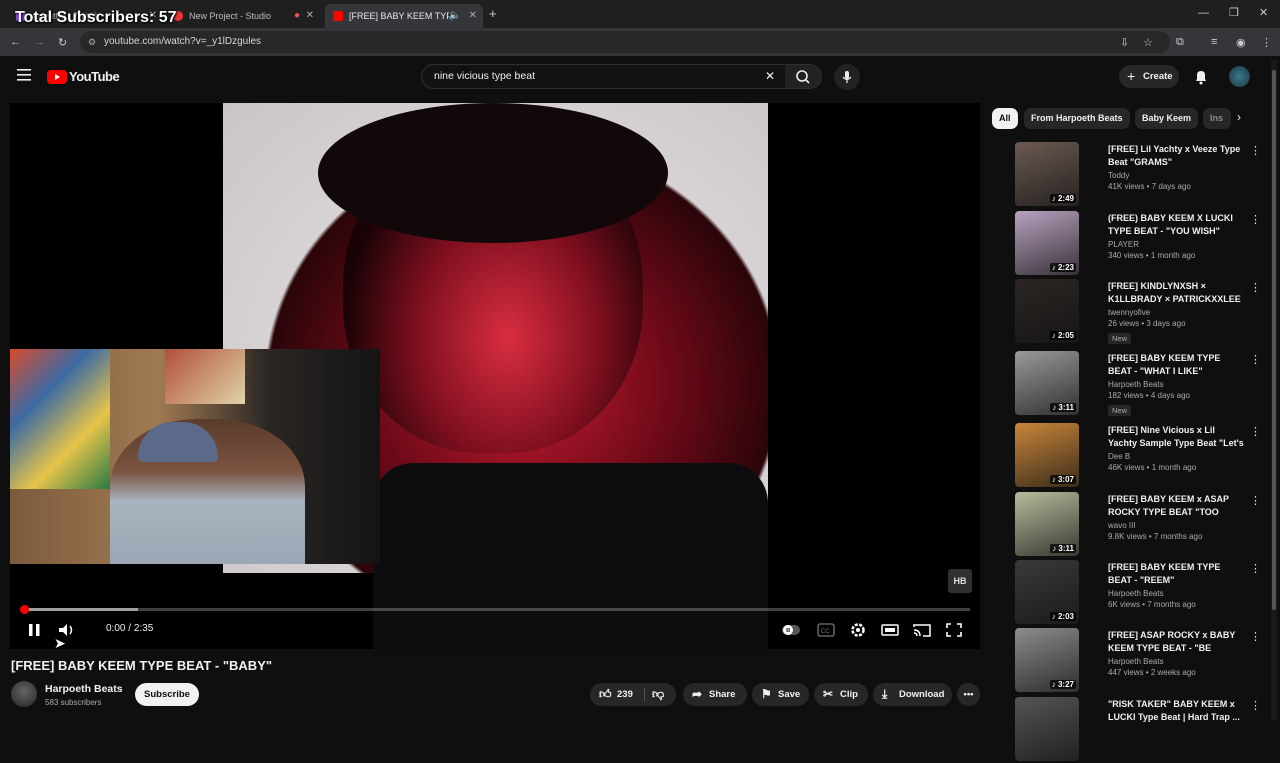 The width and height of the screenshot is (1280, 763). Describe the element at coordinates (912, 694) in the screenshot. I see `download-button: ⤓ Download` at that location.